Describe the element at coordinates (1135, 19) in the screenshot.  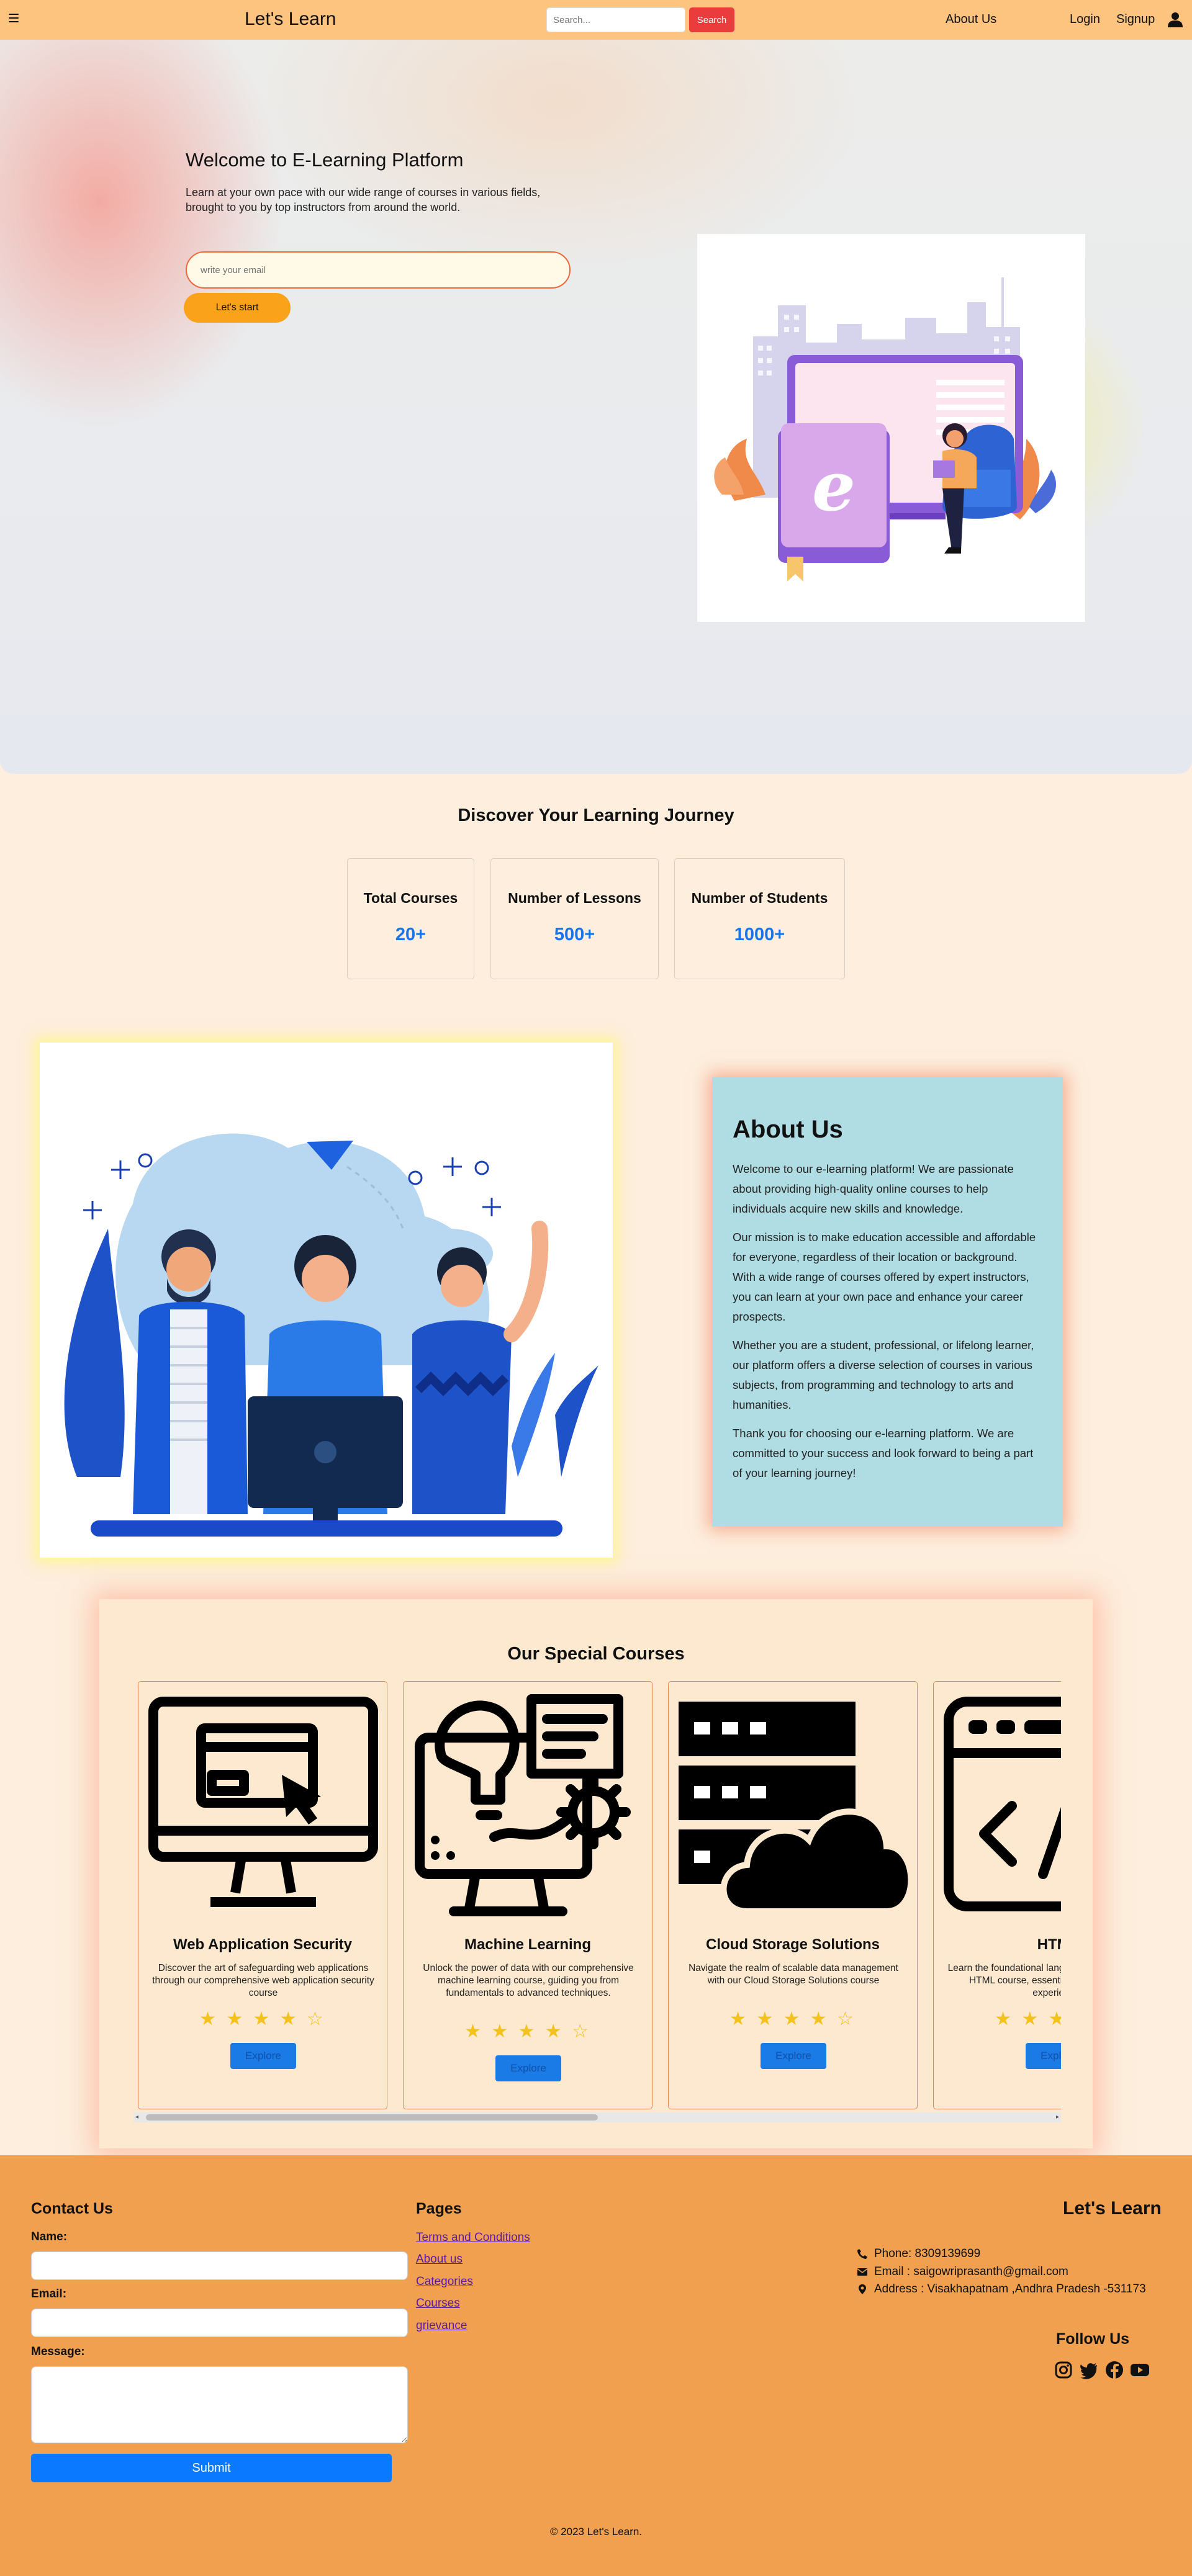
I see `nav-link-signup: Signup` at that location.